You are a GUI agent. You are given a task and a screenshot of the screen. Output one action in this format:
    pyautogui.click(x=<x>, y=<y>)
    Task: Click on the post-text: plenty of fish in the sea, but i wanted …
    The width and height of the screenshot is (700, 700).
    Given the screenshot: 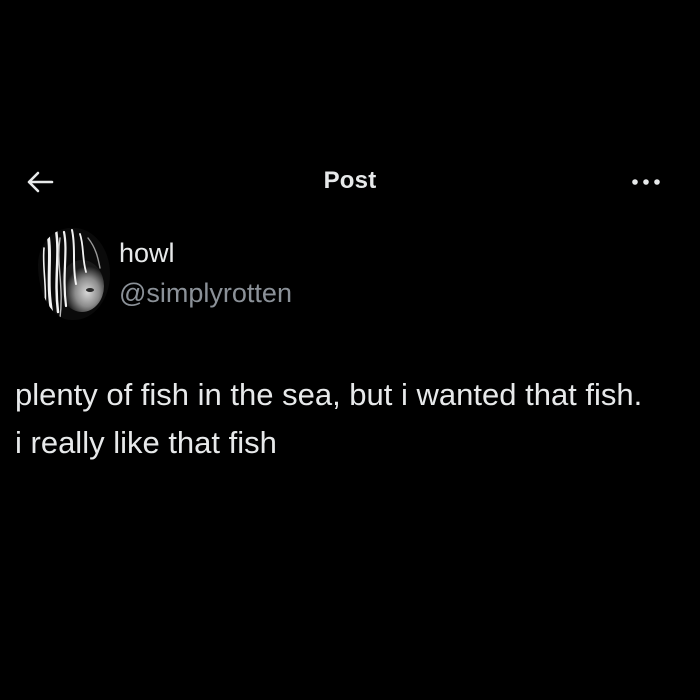 What is the action you would take?
    pyautogui.click(x=329, y=418)
    